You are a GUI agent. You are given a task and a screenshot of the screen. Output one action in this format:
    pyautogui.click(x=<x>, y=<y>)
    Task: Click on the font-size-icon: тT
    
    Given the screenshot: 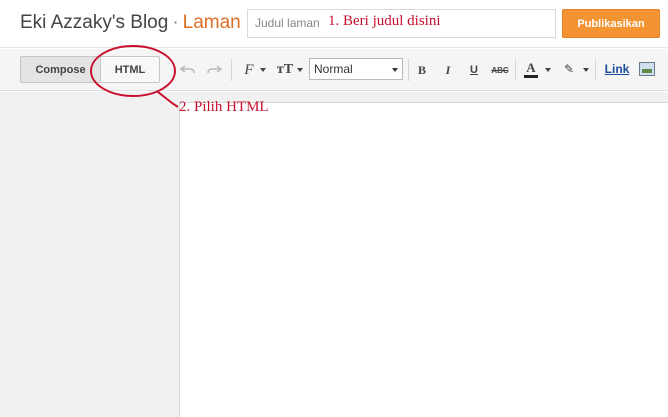 What is the action you would take?
    pyautogui.click(x=285, y=70)
    